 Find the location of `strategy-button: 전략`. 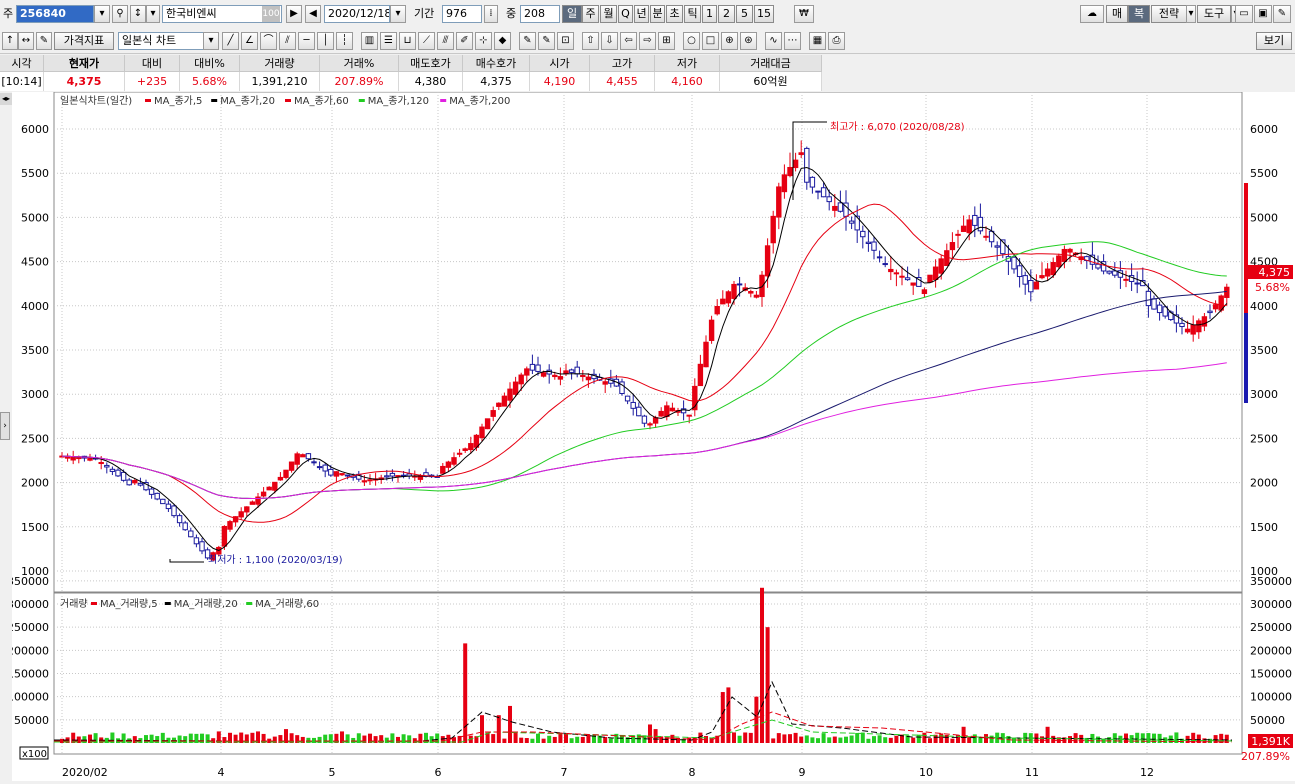

strategy-button: 전략 is located at coordinates (1169, 14).